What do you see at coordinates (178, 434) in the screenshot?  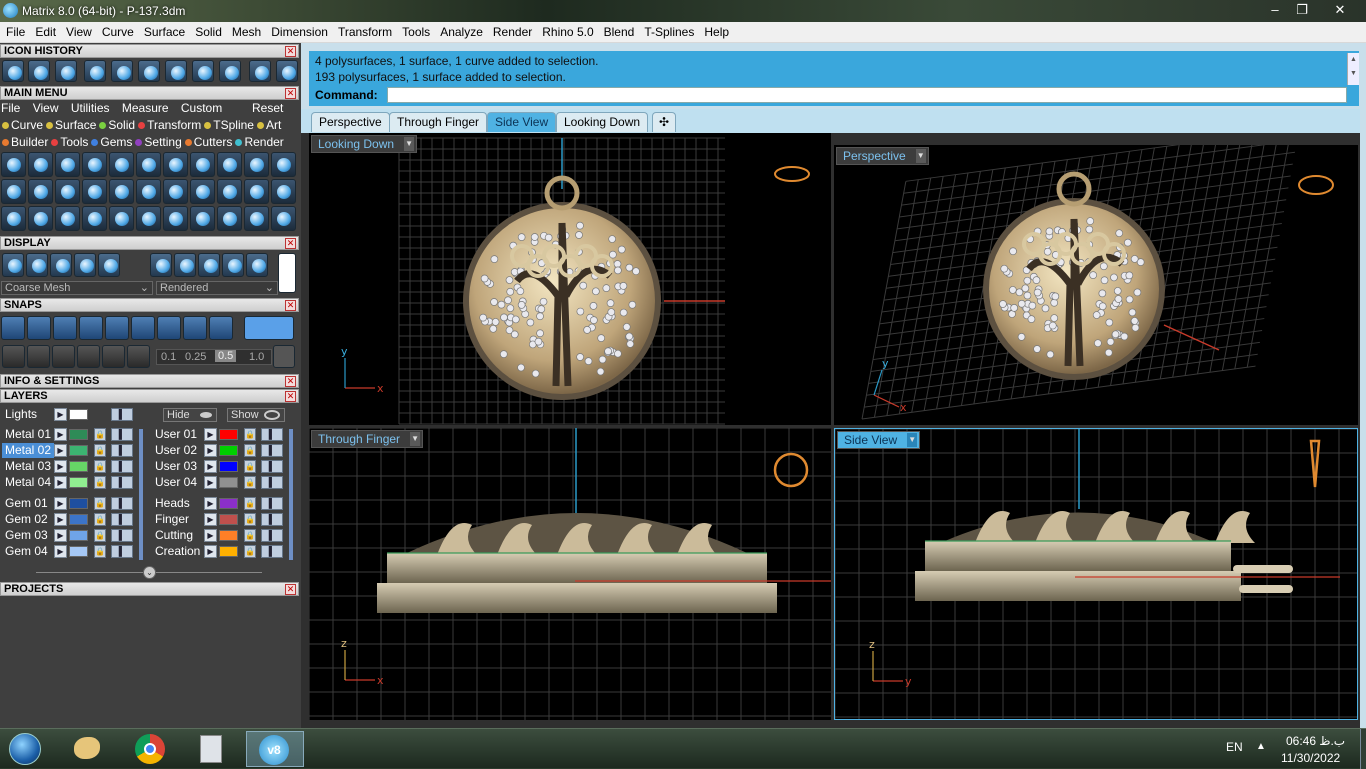 I see `layer-name: User 01` at bounding box center [178, 434].